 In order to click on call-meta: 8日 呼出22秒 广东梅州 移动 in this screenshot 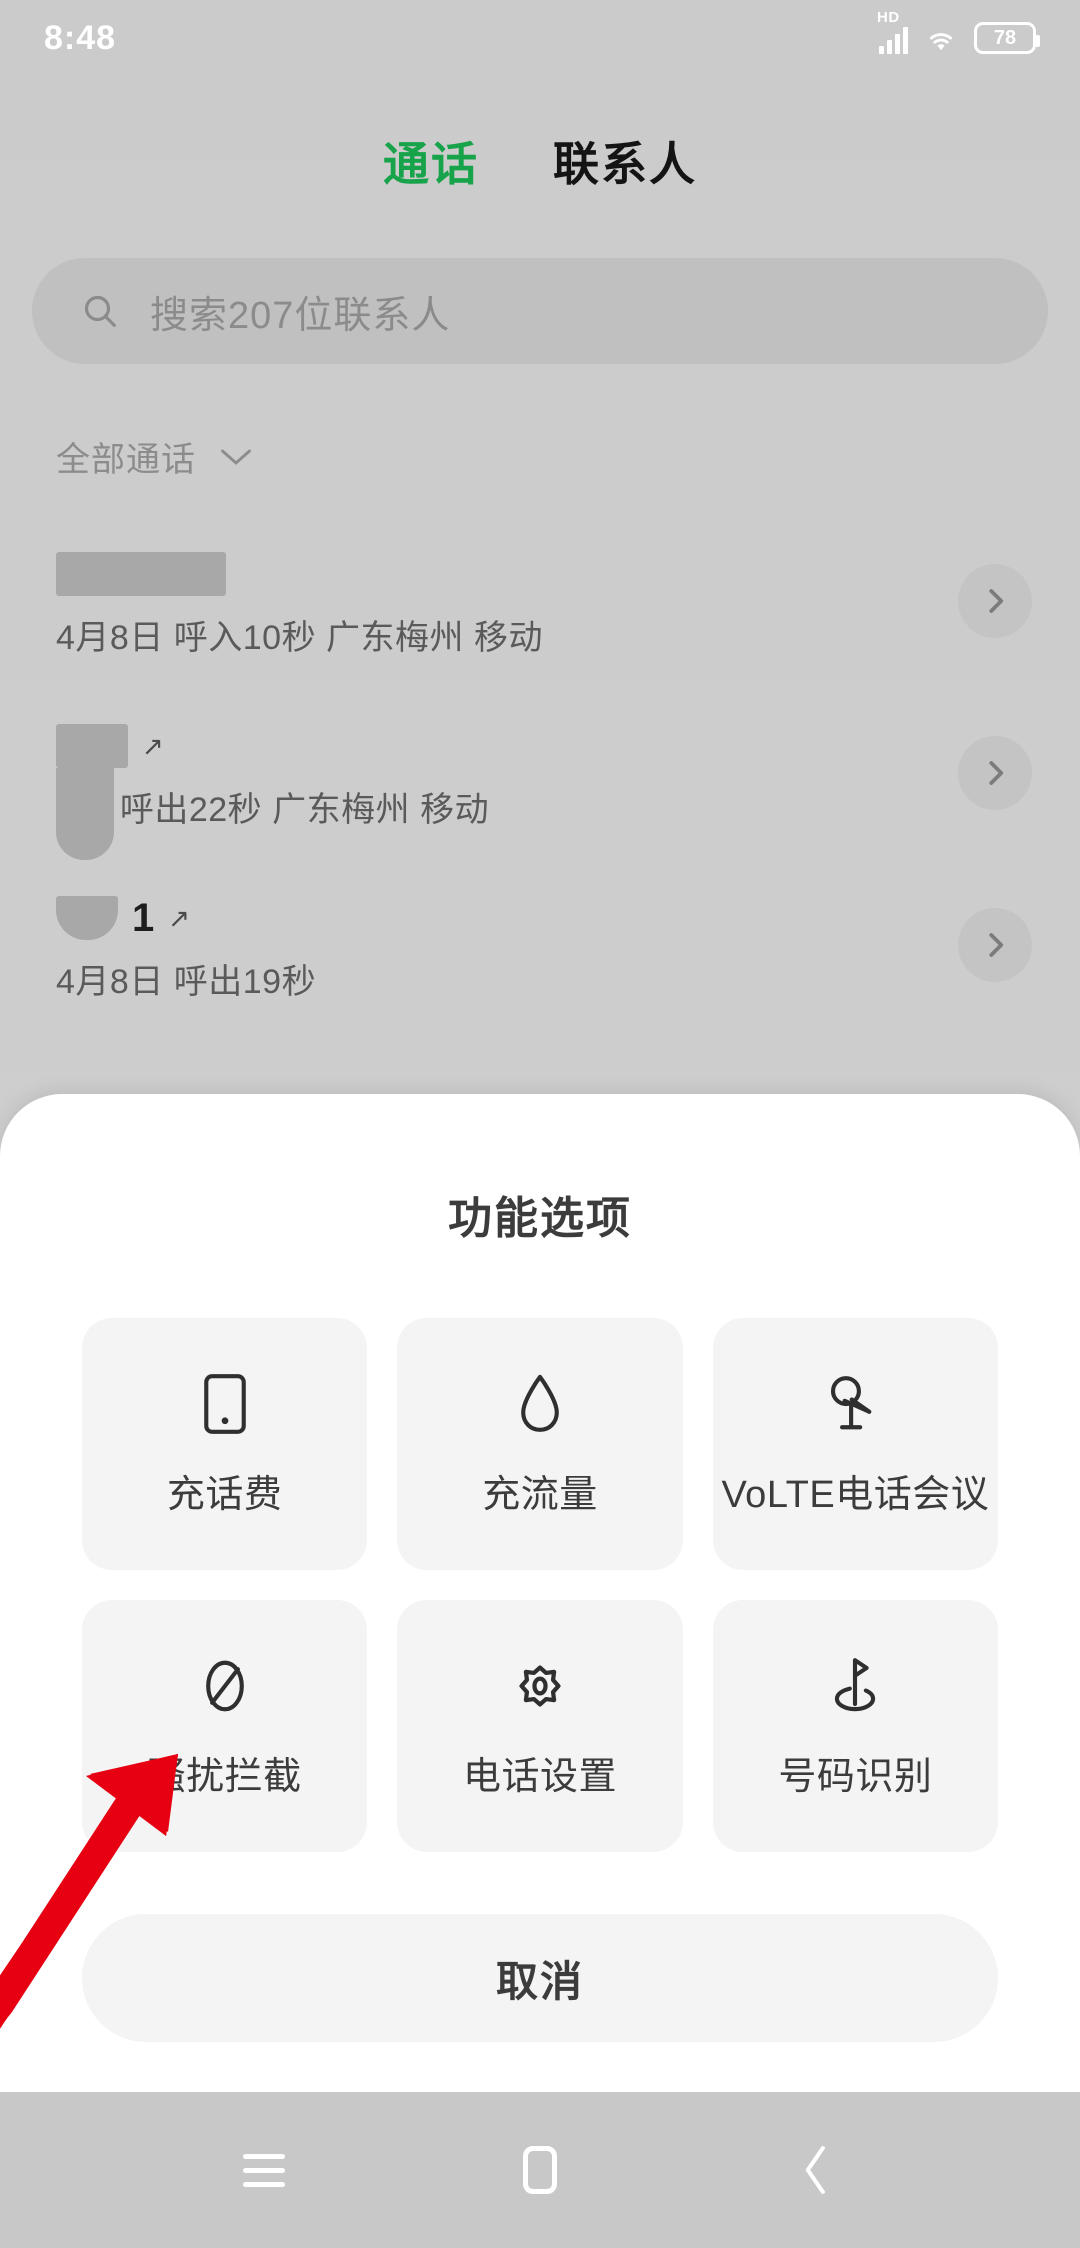, I will do `click(273, 810)`.